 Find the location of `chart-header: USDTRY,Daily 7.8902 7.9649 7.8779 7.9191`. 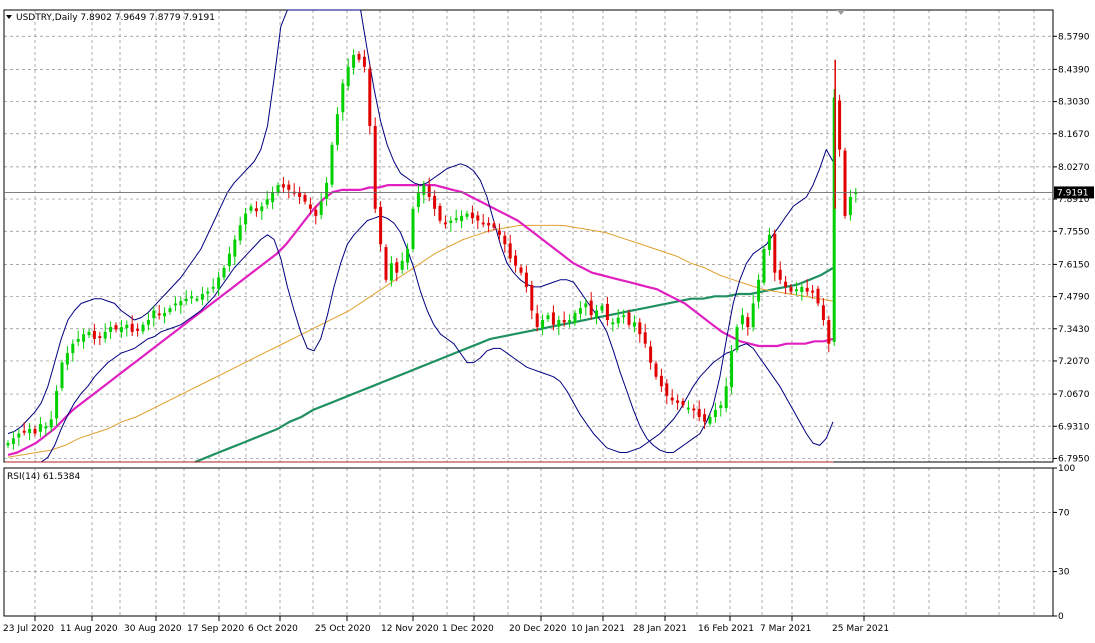

chart-header: USDTRY,Daily 7.8902 7.9649 7.8779 7.9191 is located at coordinates (110, 18).